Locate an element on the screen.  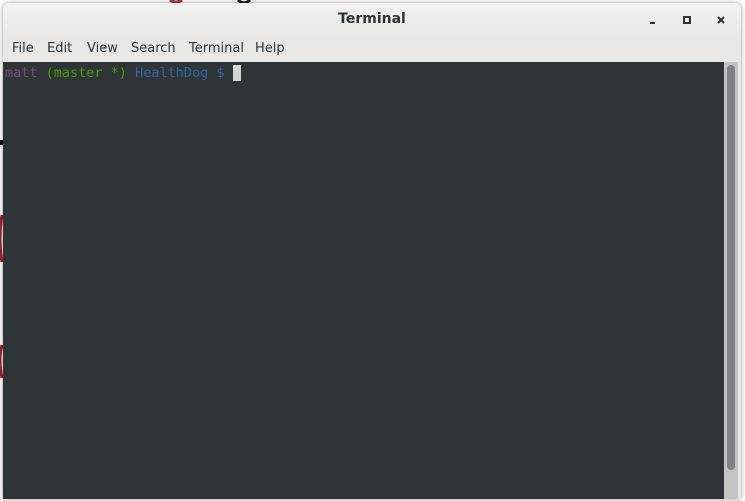
window-title: Terminal is located at coordinates (372, 19).